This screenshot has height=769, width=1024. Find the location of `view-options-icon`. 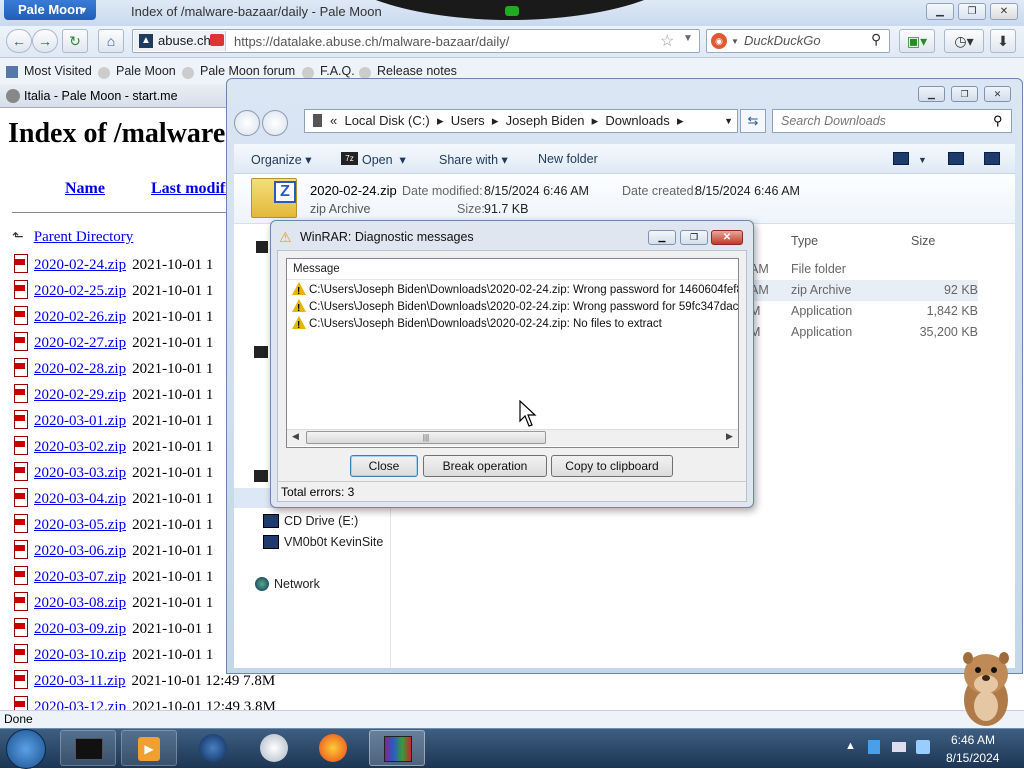

view-options-icon is located at coordinates (901, 158).